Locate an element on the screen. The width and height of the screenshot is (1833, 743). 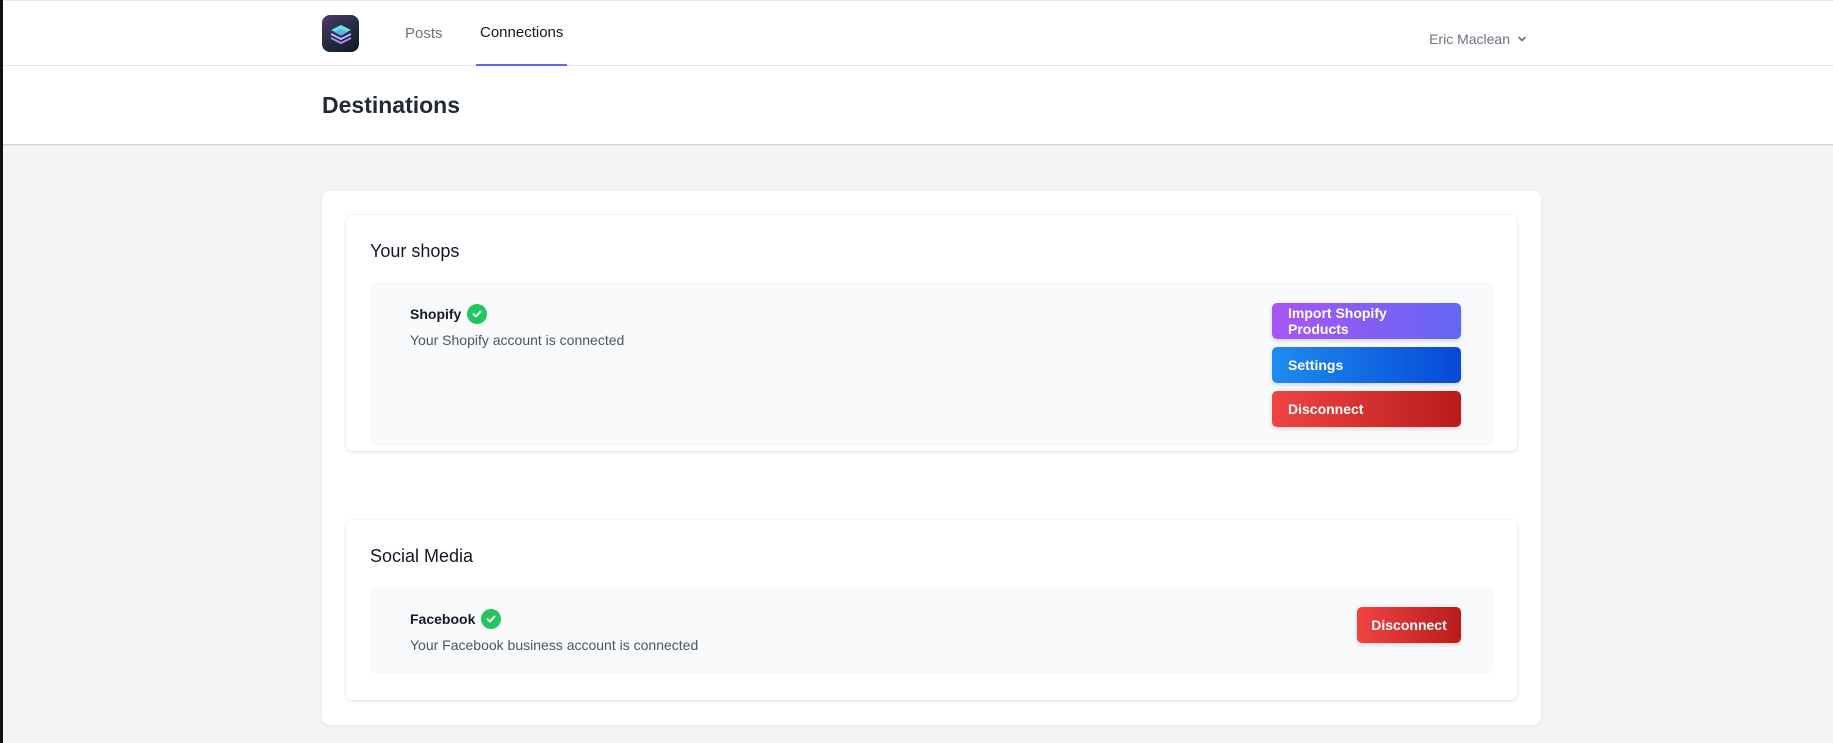
page-header: Destinations is located at coordinates (918, 105).